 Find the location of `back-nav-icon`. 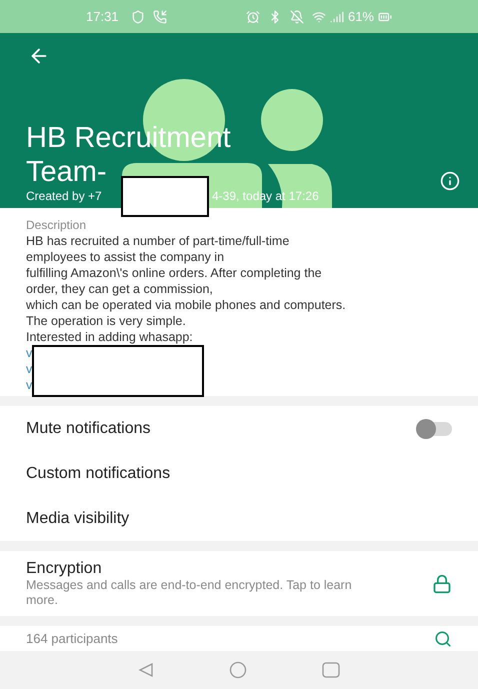

back-nav-icon is located at coordinates (146, 670).